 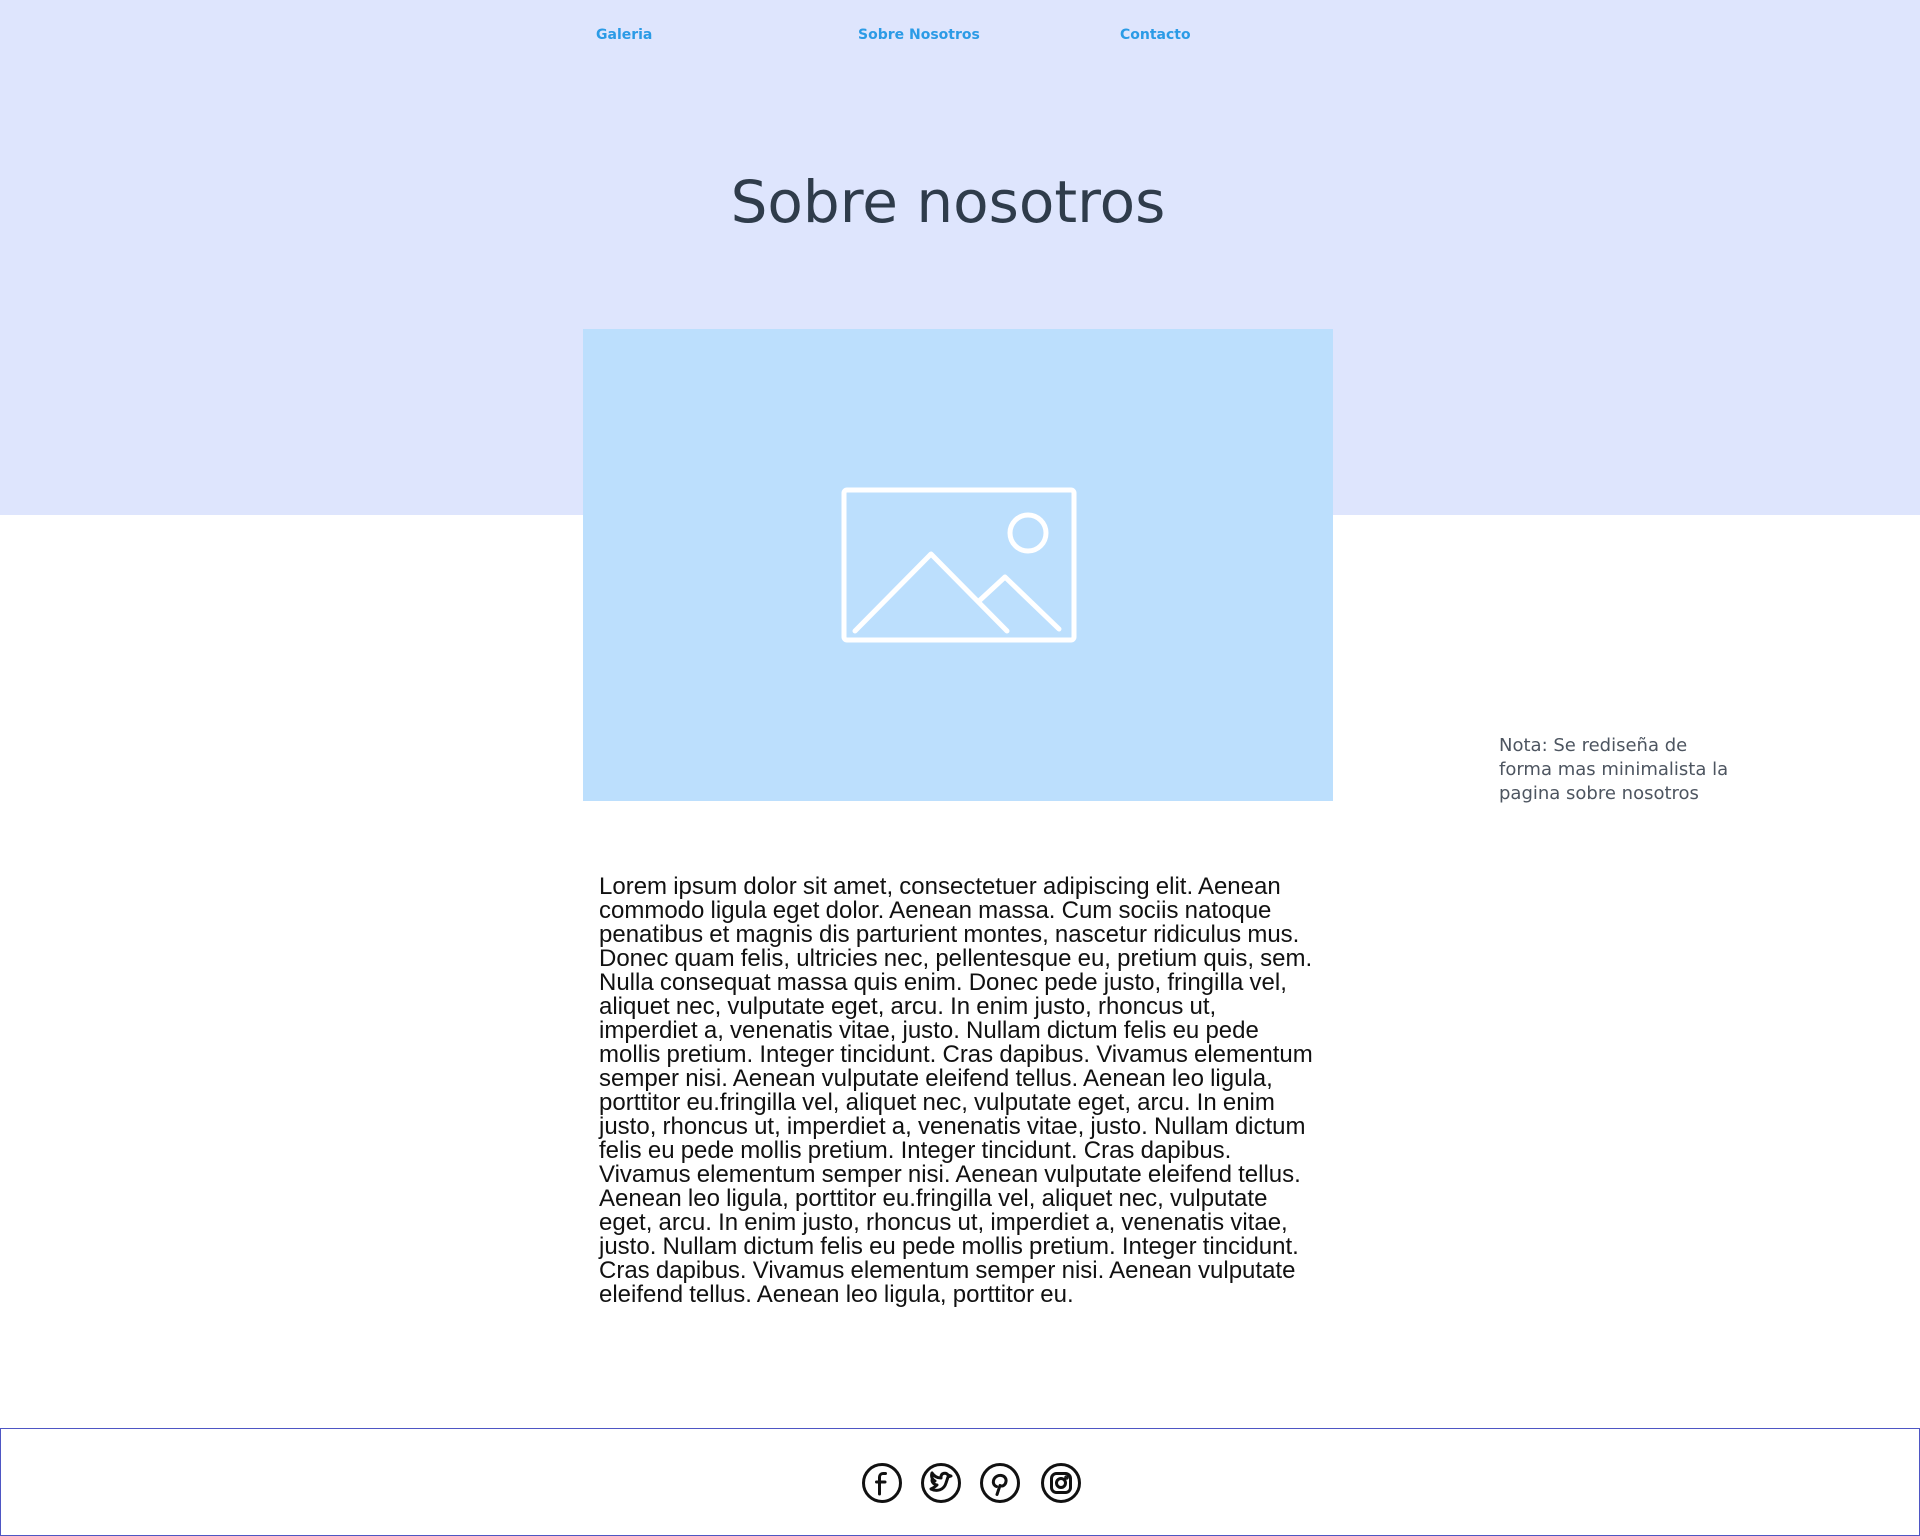 I want to click on twitter-icon, so click(x=941, y=1483).